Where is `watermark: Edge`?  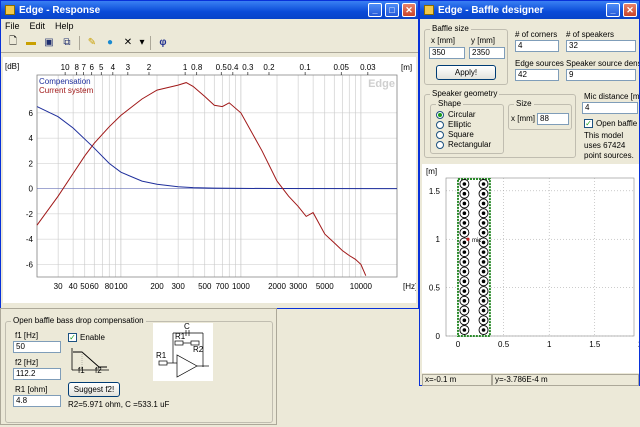
watermark: Edge is located at coordinates (381, 84).